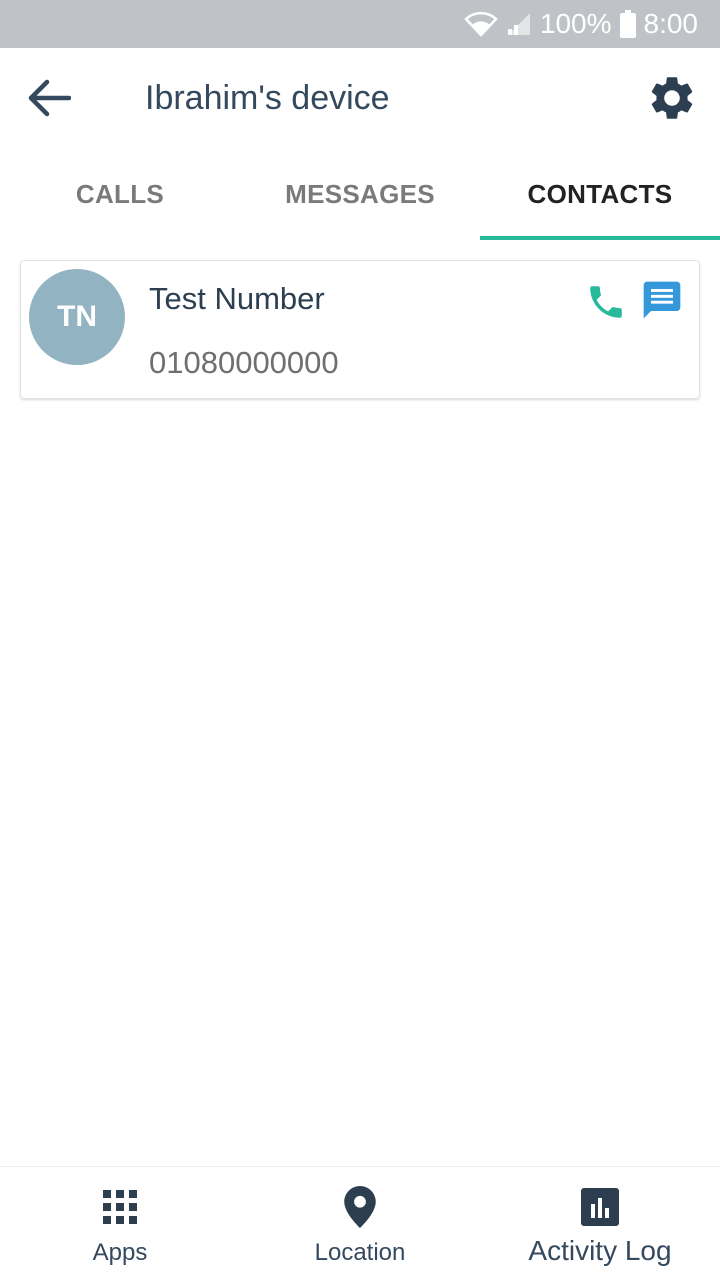 The width and height of the screenshot is (720, 1280). Describe the element at coordinates (120, 1207) in the screenshot. I see `grid-icon` at that location.